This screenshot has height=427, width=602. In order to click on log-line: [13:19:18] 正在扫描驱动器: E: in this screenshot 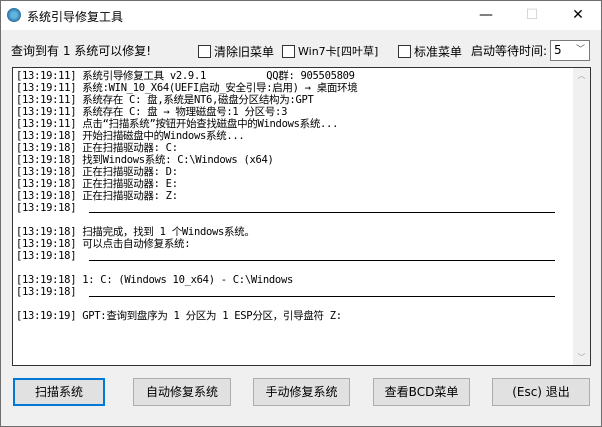, I will do `click(97, 184)`.